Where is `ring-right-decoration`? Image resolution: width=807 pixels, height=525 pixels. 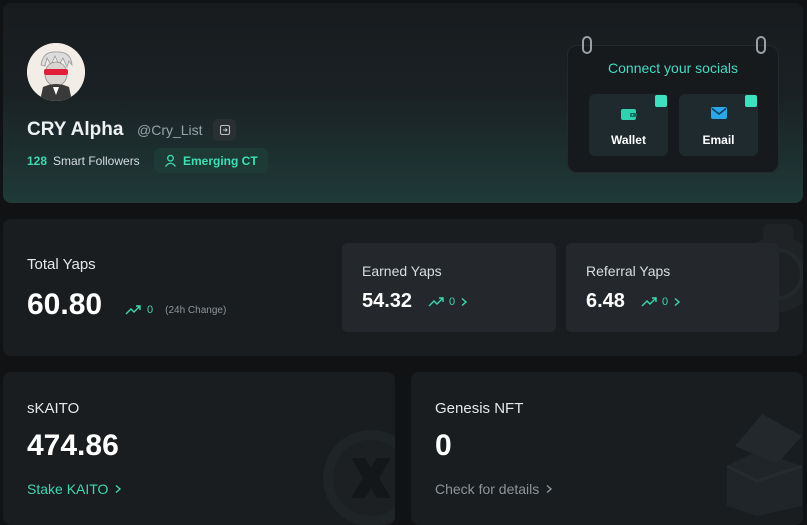
ring-right-decoration is located at coordinates (761, 45).